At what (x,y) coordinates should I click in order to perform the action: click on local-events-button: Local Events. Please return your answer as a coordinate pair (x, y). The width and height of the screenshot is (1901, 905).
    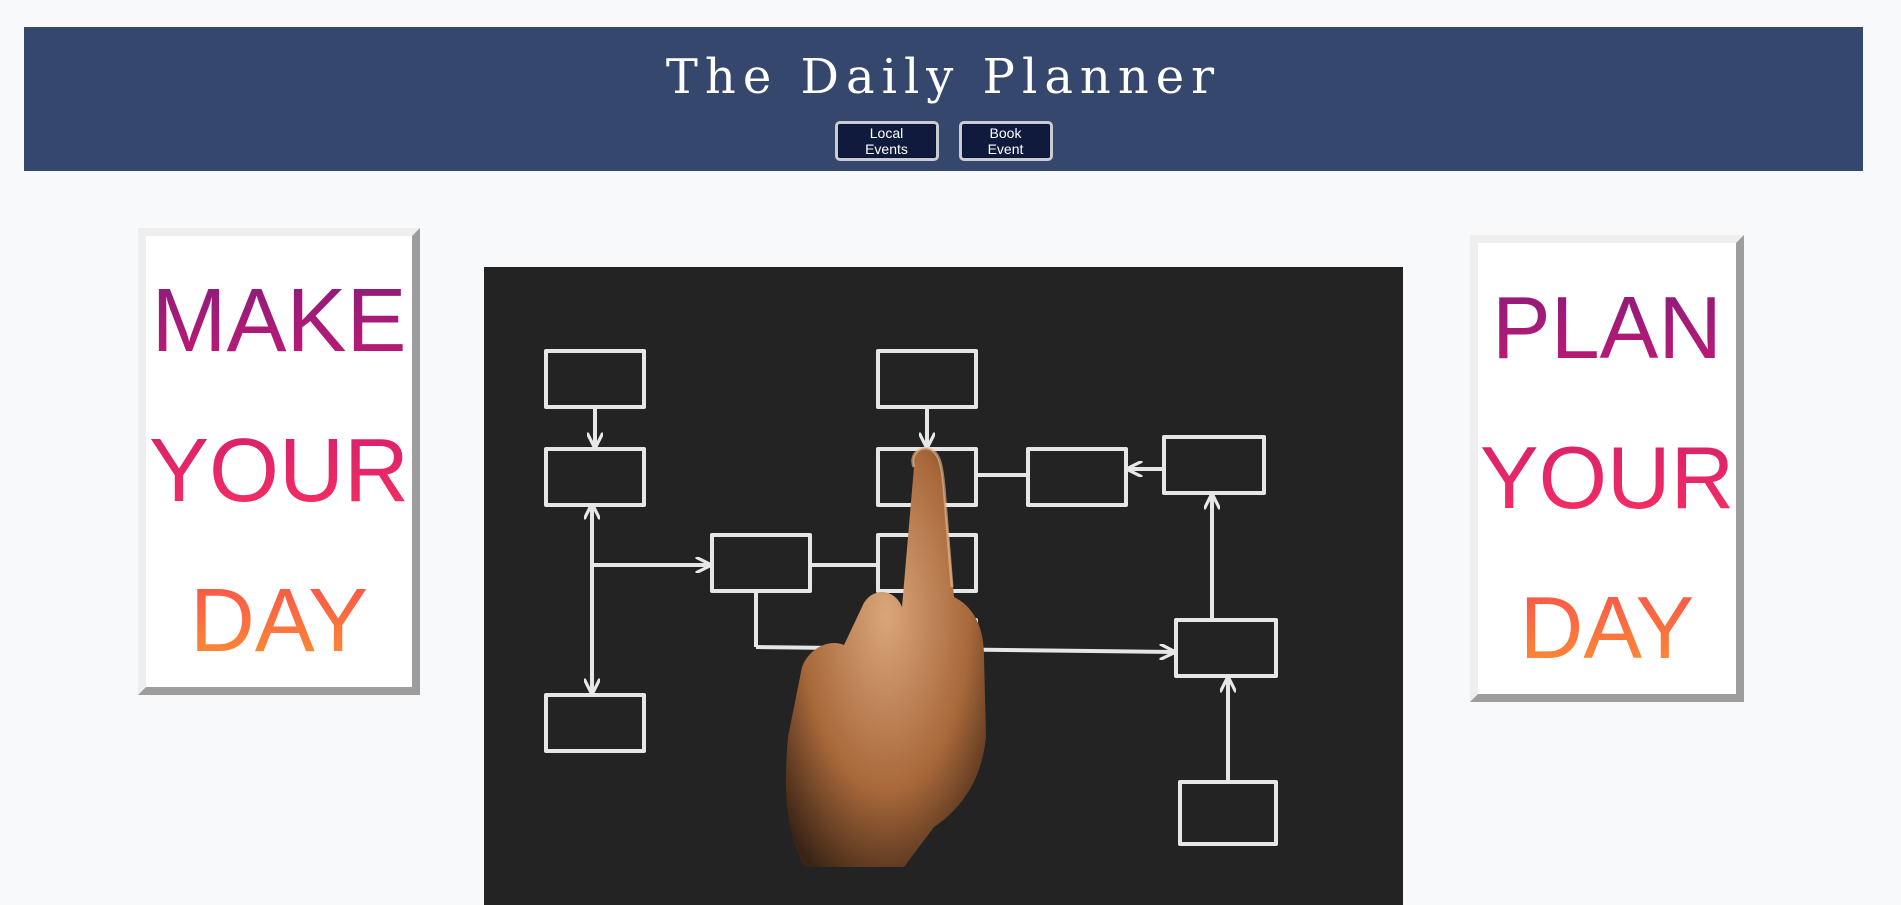
    Looking at the image, I should click on (886, 141).